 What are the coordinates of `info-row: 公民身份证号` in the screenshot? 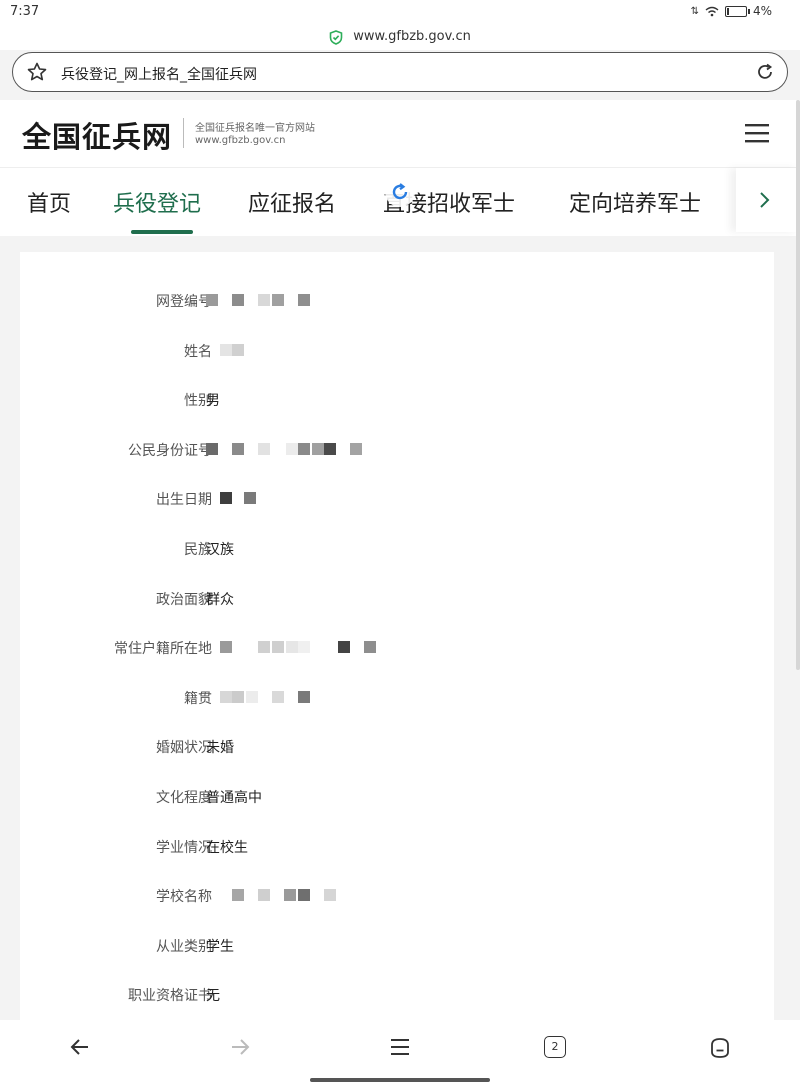 It's located at (397, 449).